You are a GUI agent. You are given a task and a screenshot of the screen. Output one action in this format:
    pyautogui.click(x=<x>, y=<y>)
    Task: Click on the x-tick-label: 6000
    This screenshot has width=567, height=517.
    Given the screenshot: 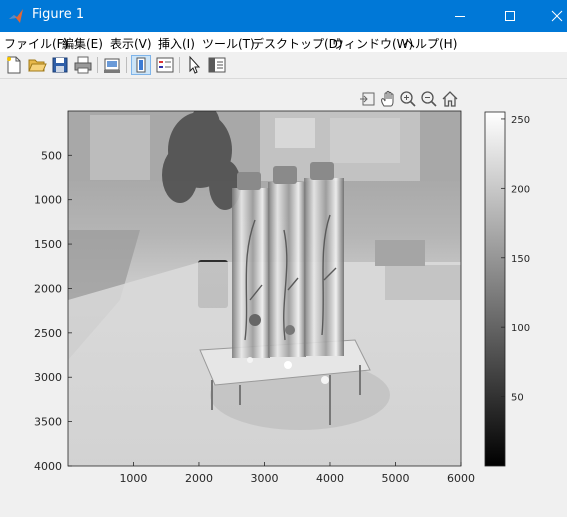 What is the action you would take?
    pyautogui.click(x=461, y=478)
    